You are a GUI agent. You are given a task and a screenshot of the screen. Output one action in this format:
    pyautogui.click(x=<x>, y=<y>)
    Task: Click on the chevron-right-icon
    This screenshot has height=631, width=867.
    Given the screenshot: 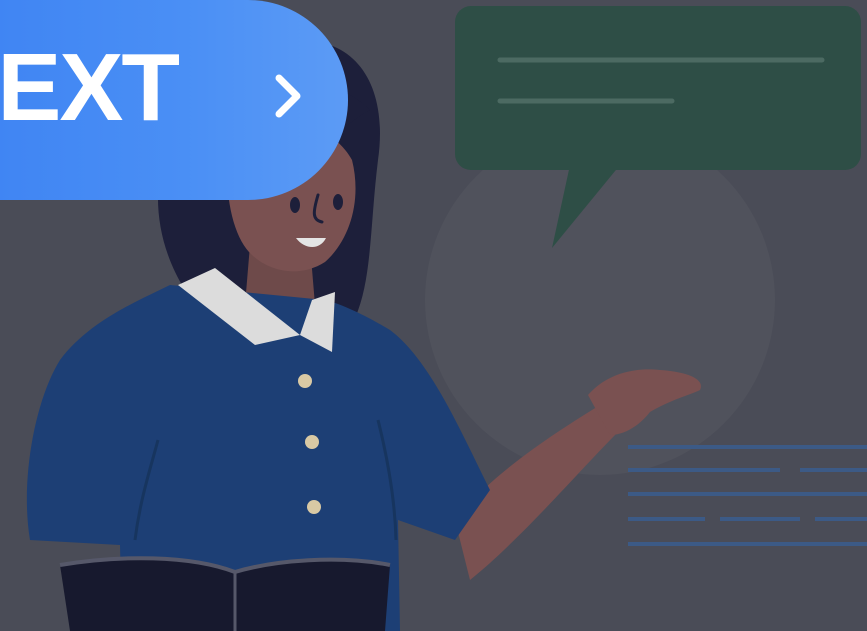 What is the action you would take?
    pyautogui.click(x=288, y=96)
    